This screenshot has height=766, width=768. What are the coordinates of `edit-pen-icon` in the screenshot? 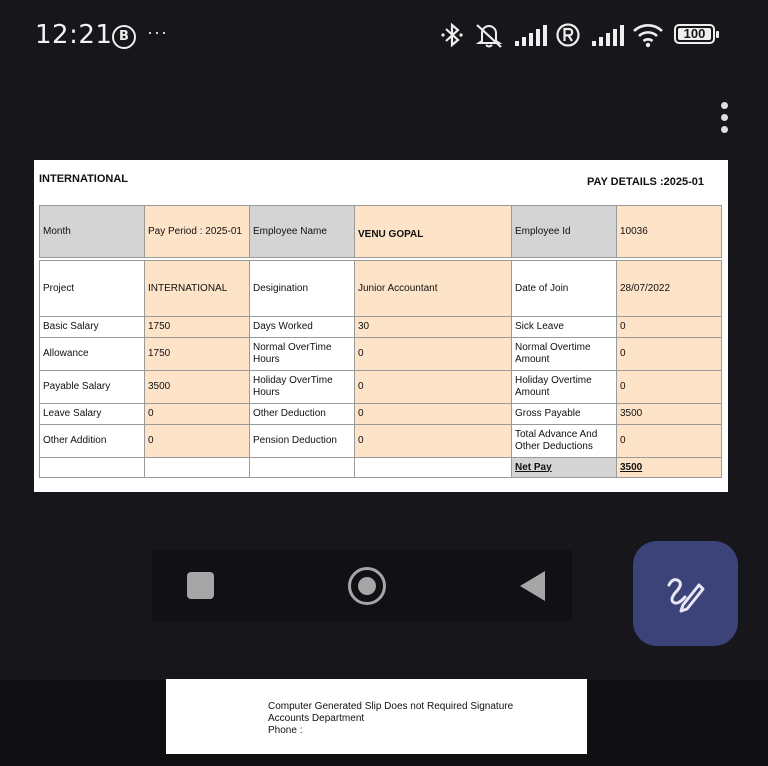 It's located at (686, 595).